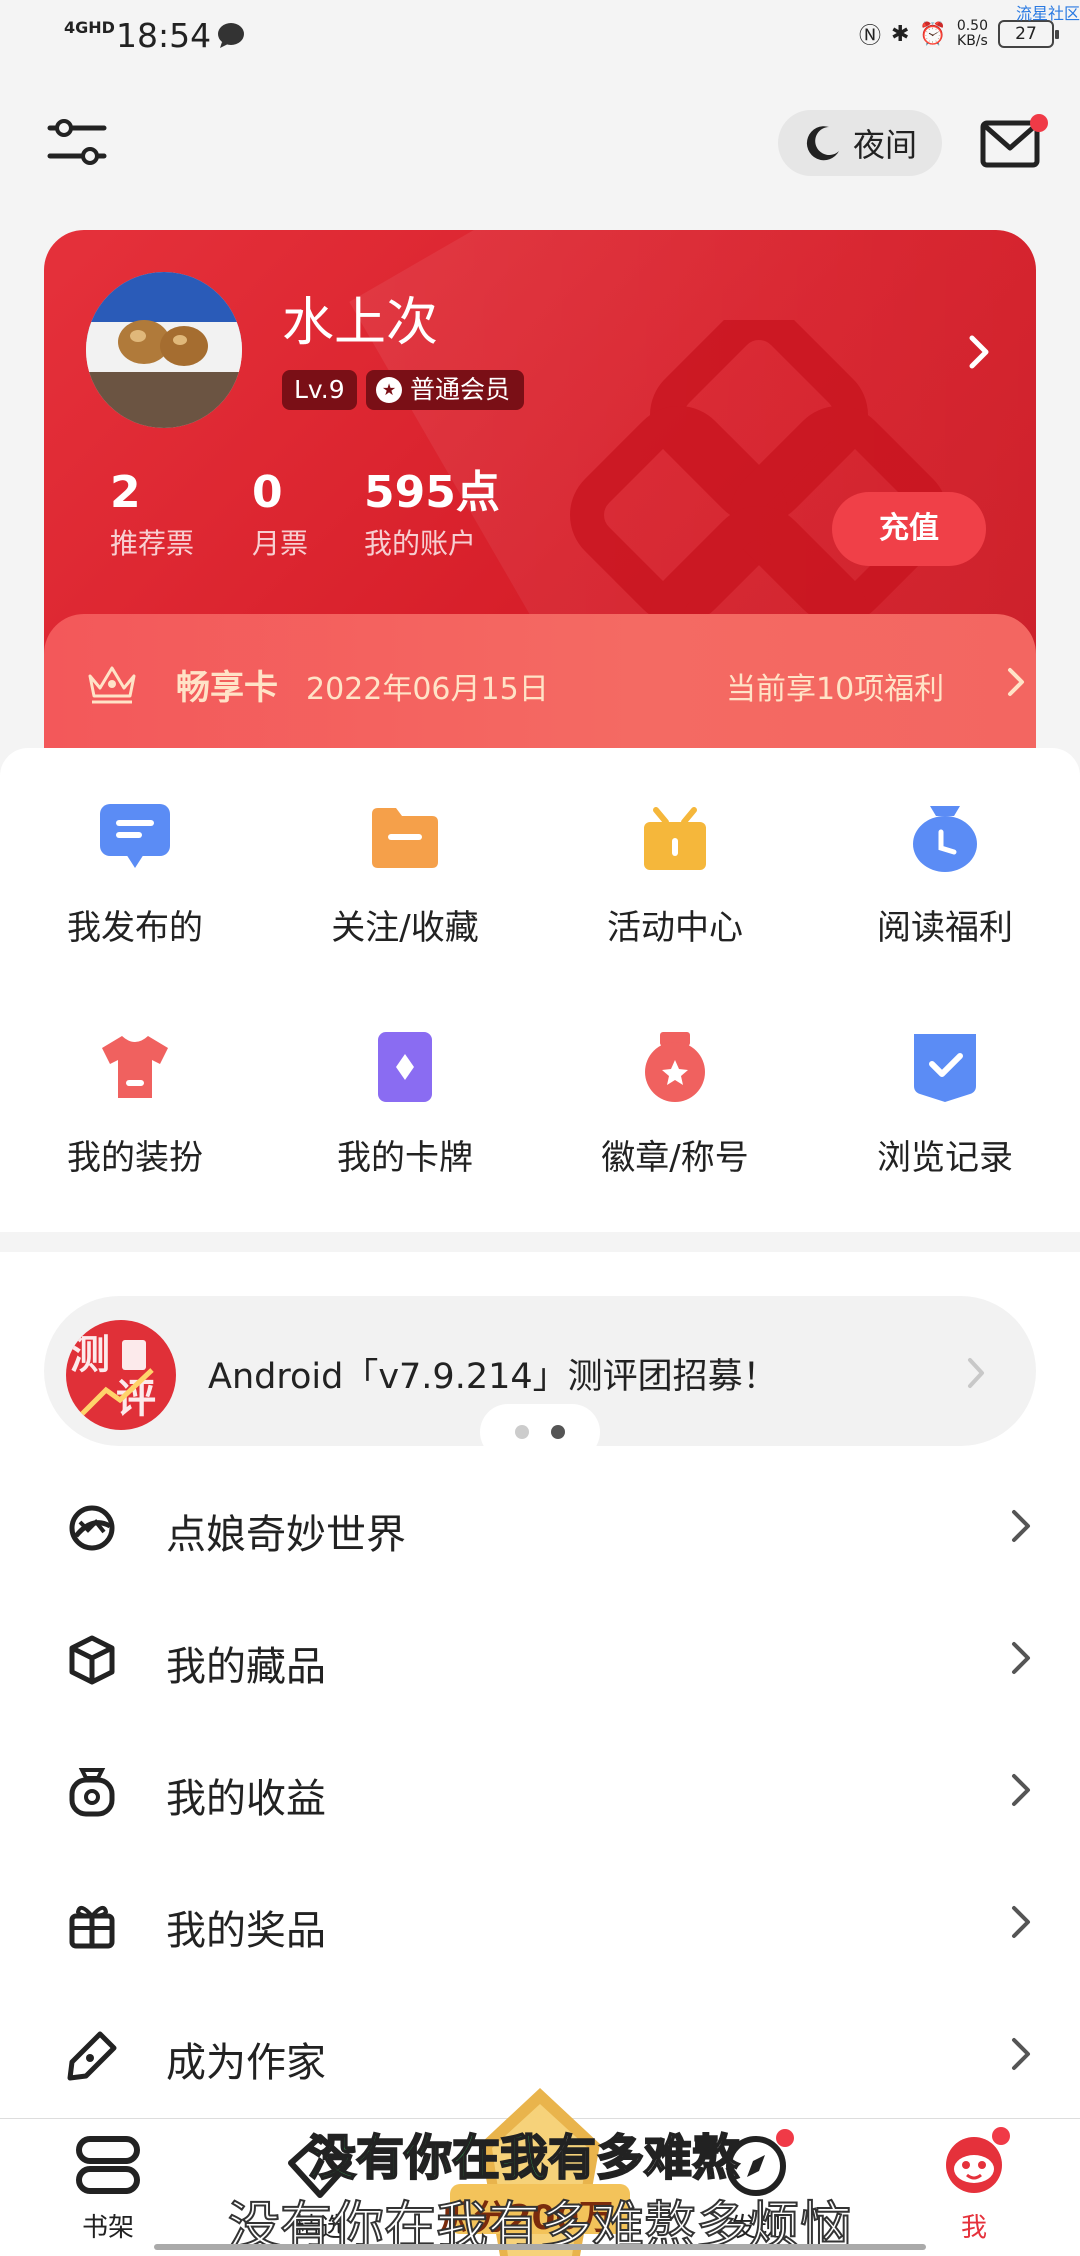  What do you see at coordinates (460, 389) in the screenshot?
I see `member-label: 普通会员` at bounding box center [460, 389].